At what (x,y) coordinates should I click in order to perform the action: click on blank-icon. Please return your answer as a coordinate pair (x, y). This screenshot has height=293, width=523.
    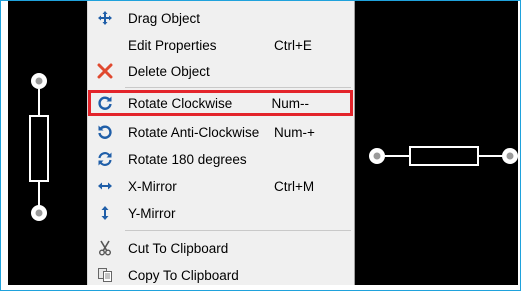
    Looking at the image, I should click on (105, 45).